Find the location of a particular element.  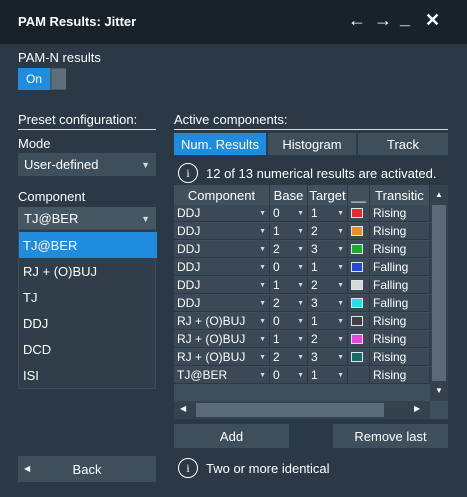

dropdown-option-isi: ISI is located at coordinates (88, 375).